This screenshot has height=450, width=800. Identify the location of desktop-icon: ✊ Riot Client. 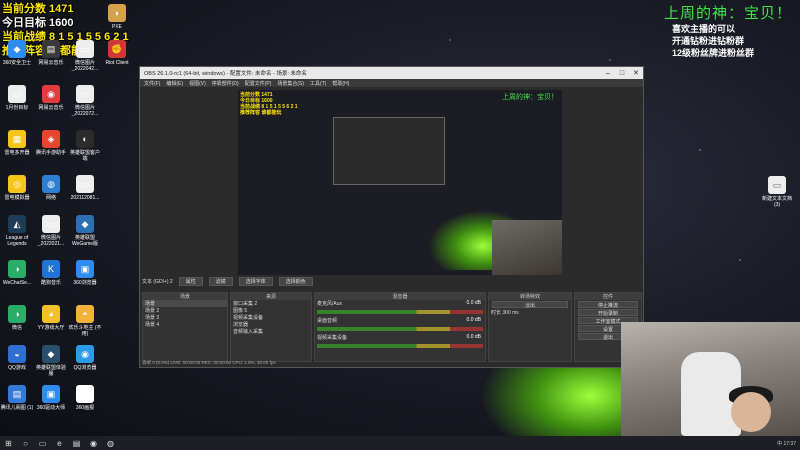
(117, 53).